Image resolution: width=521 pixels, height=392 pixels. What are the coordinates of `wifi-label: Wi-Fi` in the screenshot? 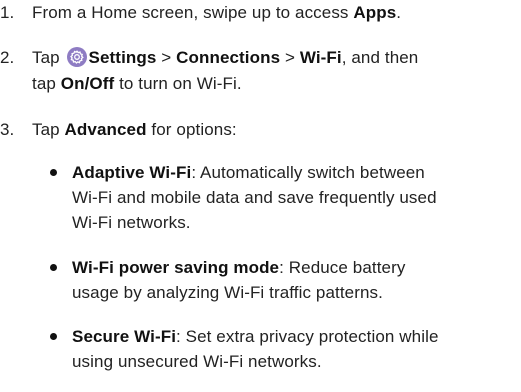 It's located at (320, 57).